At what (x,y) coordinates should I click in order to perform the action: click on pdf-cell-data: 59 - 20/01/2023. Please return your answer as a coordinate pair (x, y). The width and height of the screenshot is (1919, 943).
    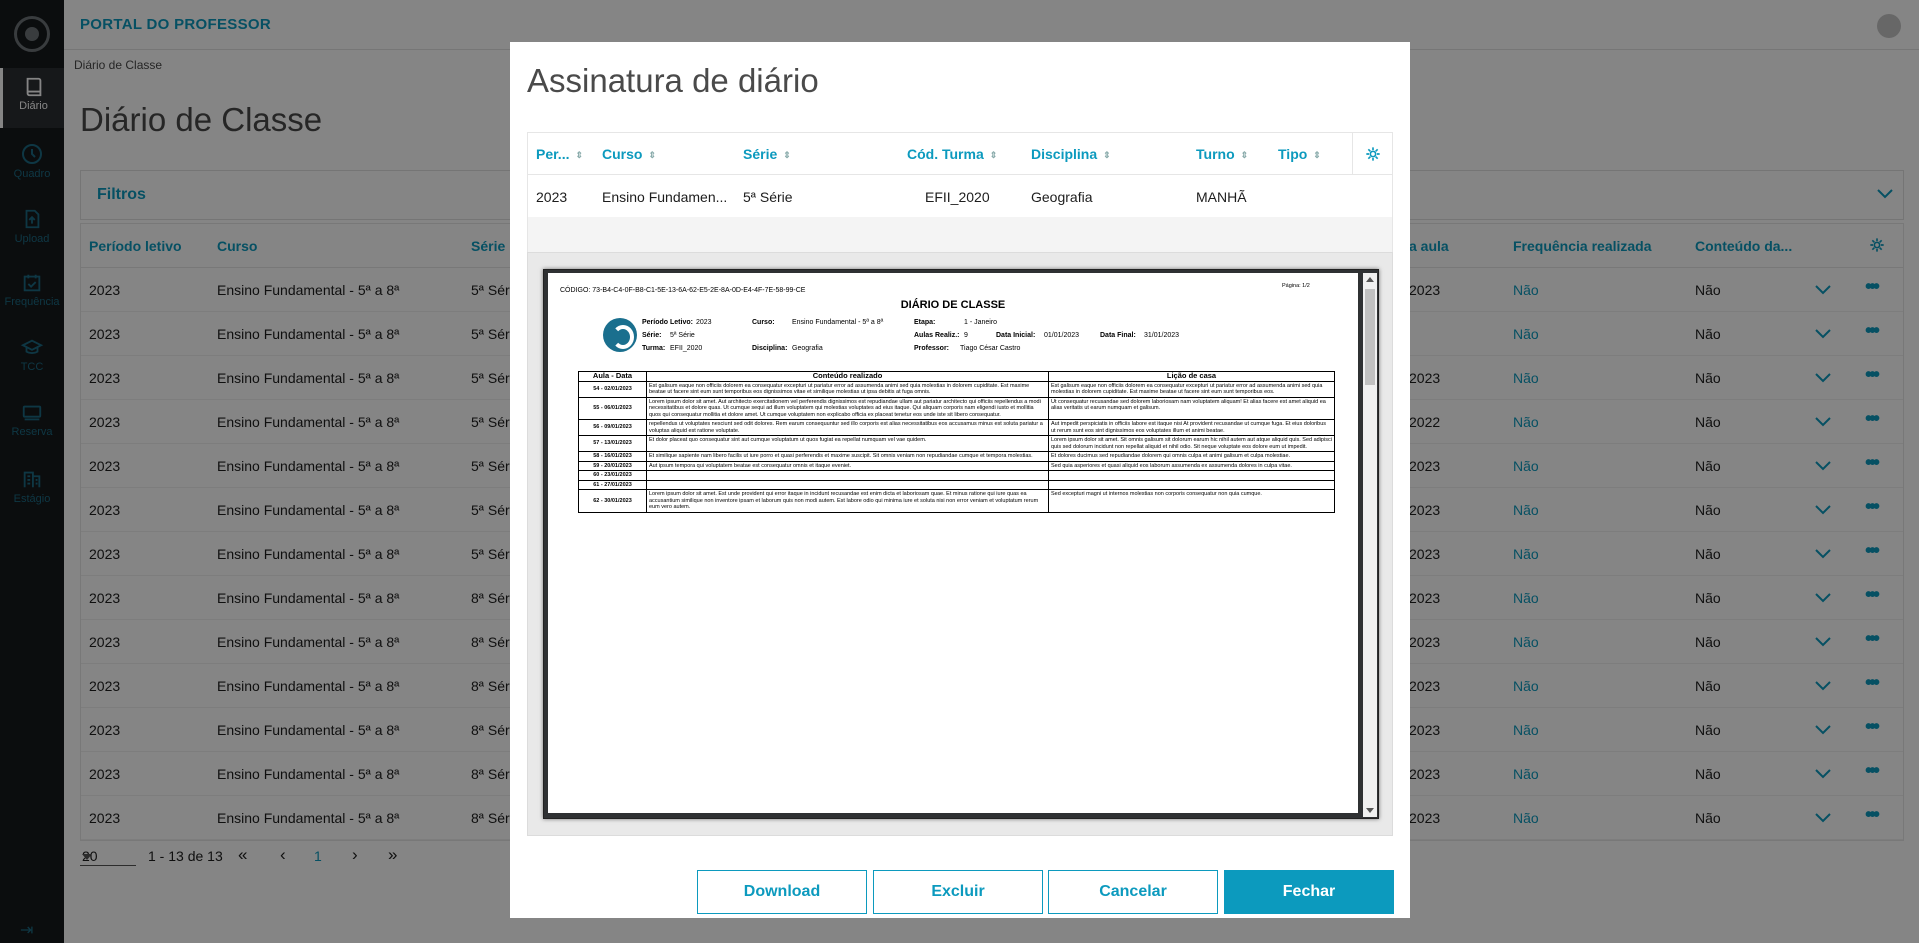
    Looking at the image, I should click on (612, 465).